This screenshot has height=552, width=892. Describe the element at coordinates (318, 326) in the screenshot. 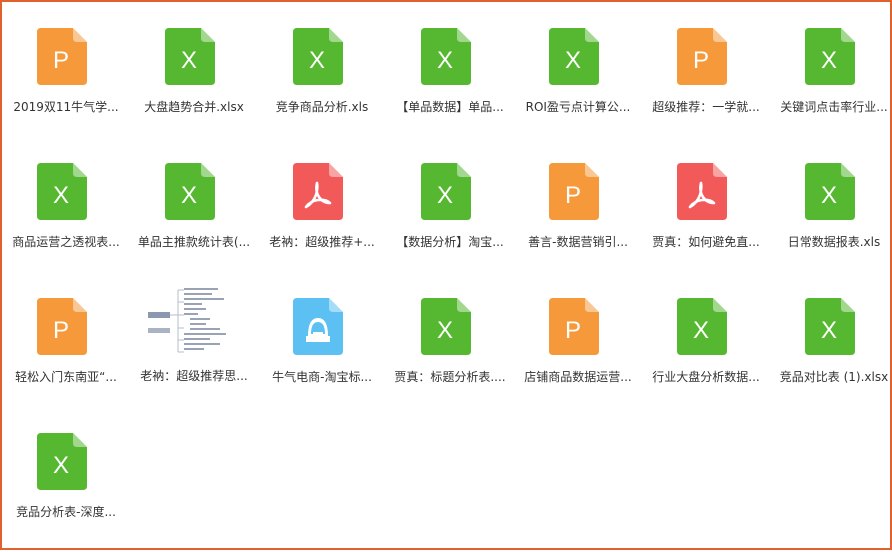

I see `image-file-icon` at that location.